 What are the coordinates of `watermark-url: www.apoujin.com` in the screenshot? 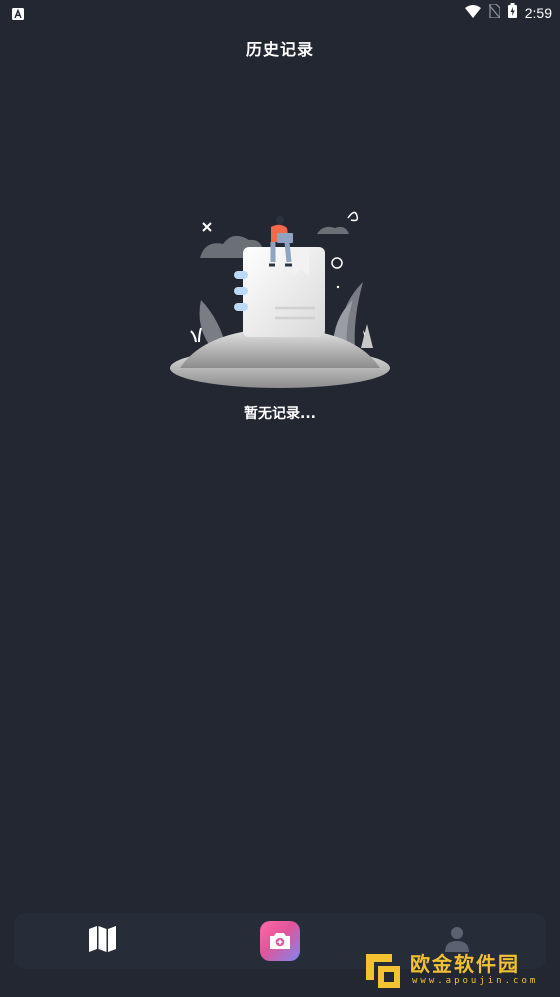 It's located at (475, 981).